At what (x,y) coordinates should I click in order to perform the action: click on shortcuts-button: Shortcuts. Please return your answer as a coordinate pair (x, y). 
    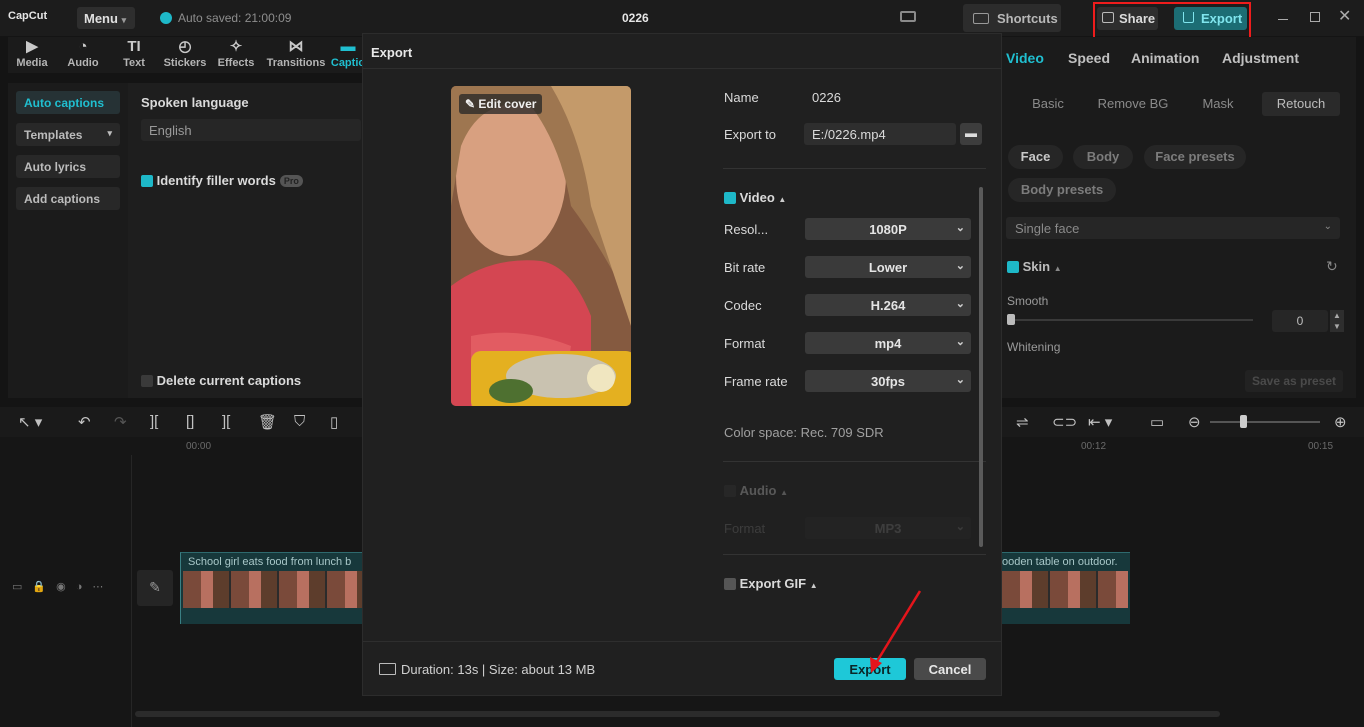
    Looking at the image, I should click on (1012, 18).